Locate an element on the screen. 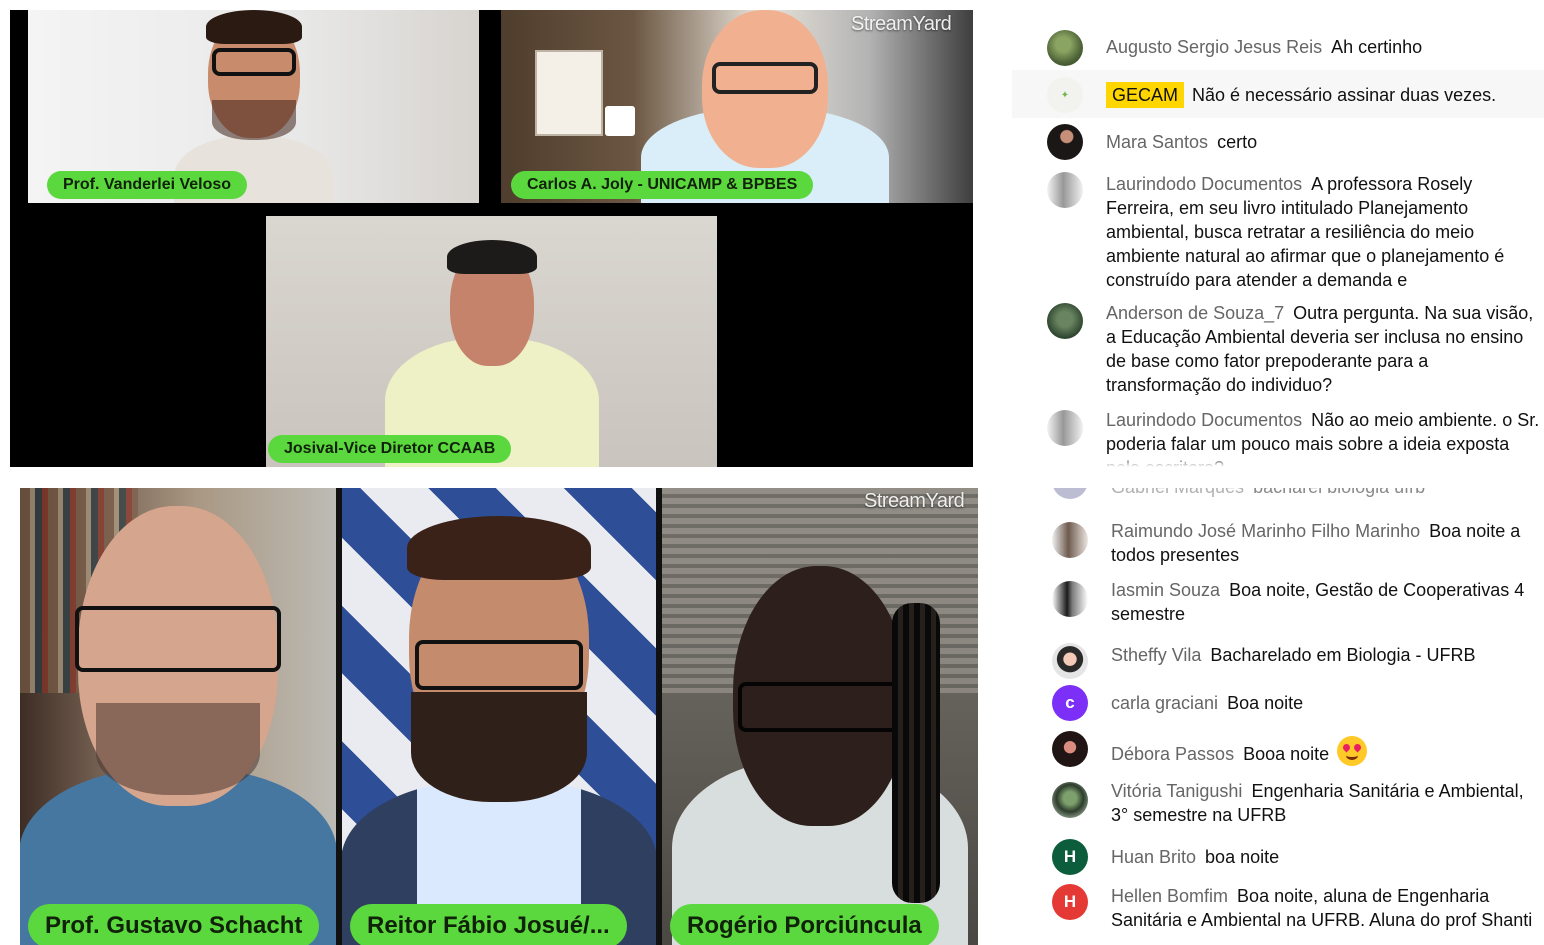 This screenshot has width=1544, height=945. chat-author: Stheffy Vila is located at coordinates (1156, 655).